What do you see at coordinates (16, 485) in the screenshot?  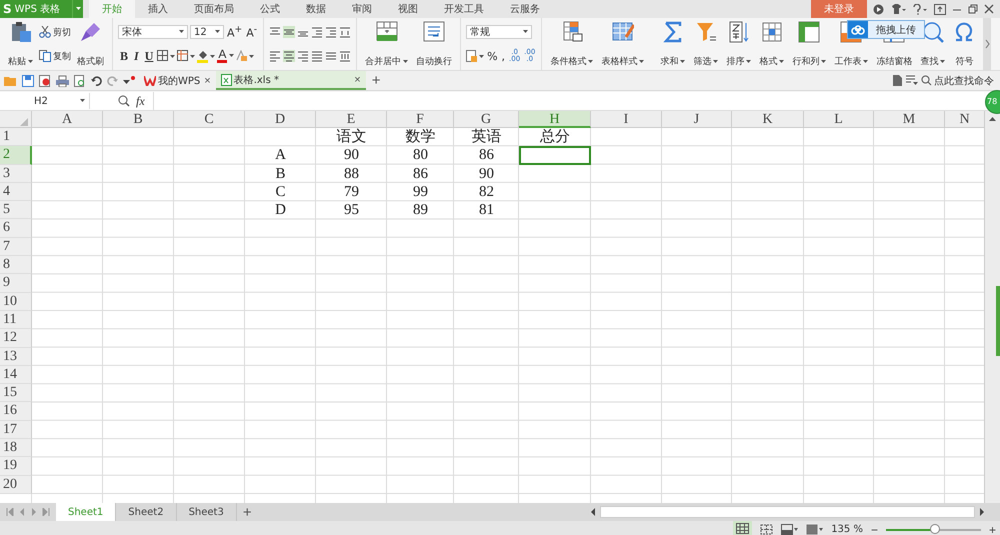 I see `row-header: 20` at bounding box center [16, 485].